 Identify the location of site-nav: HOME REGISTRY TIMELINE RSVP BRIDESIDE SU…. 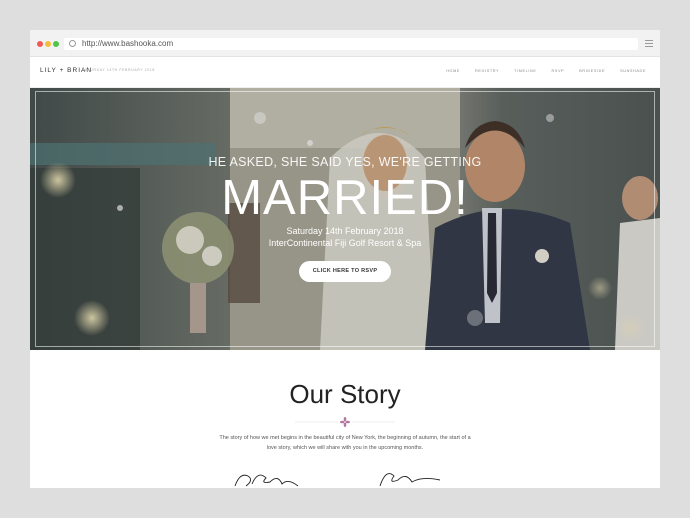
(546, 71).